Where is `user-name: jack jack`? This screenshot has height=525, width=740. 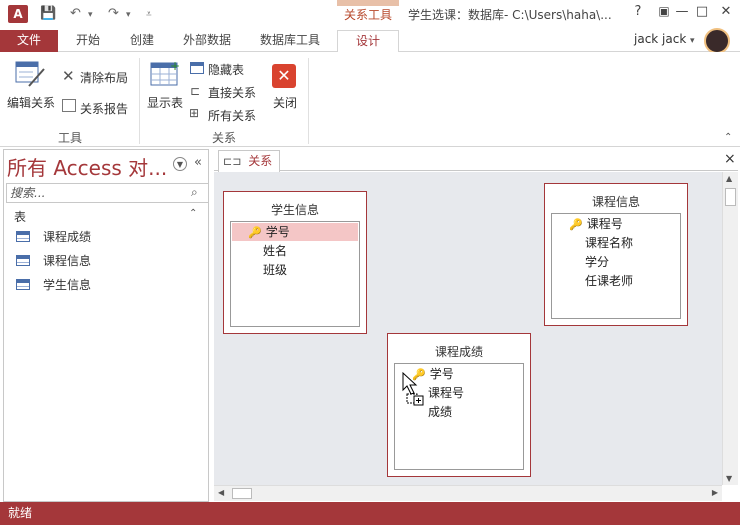 user-name: jack jack is located at coordinates (660, 39).